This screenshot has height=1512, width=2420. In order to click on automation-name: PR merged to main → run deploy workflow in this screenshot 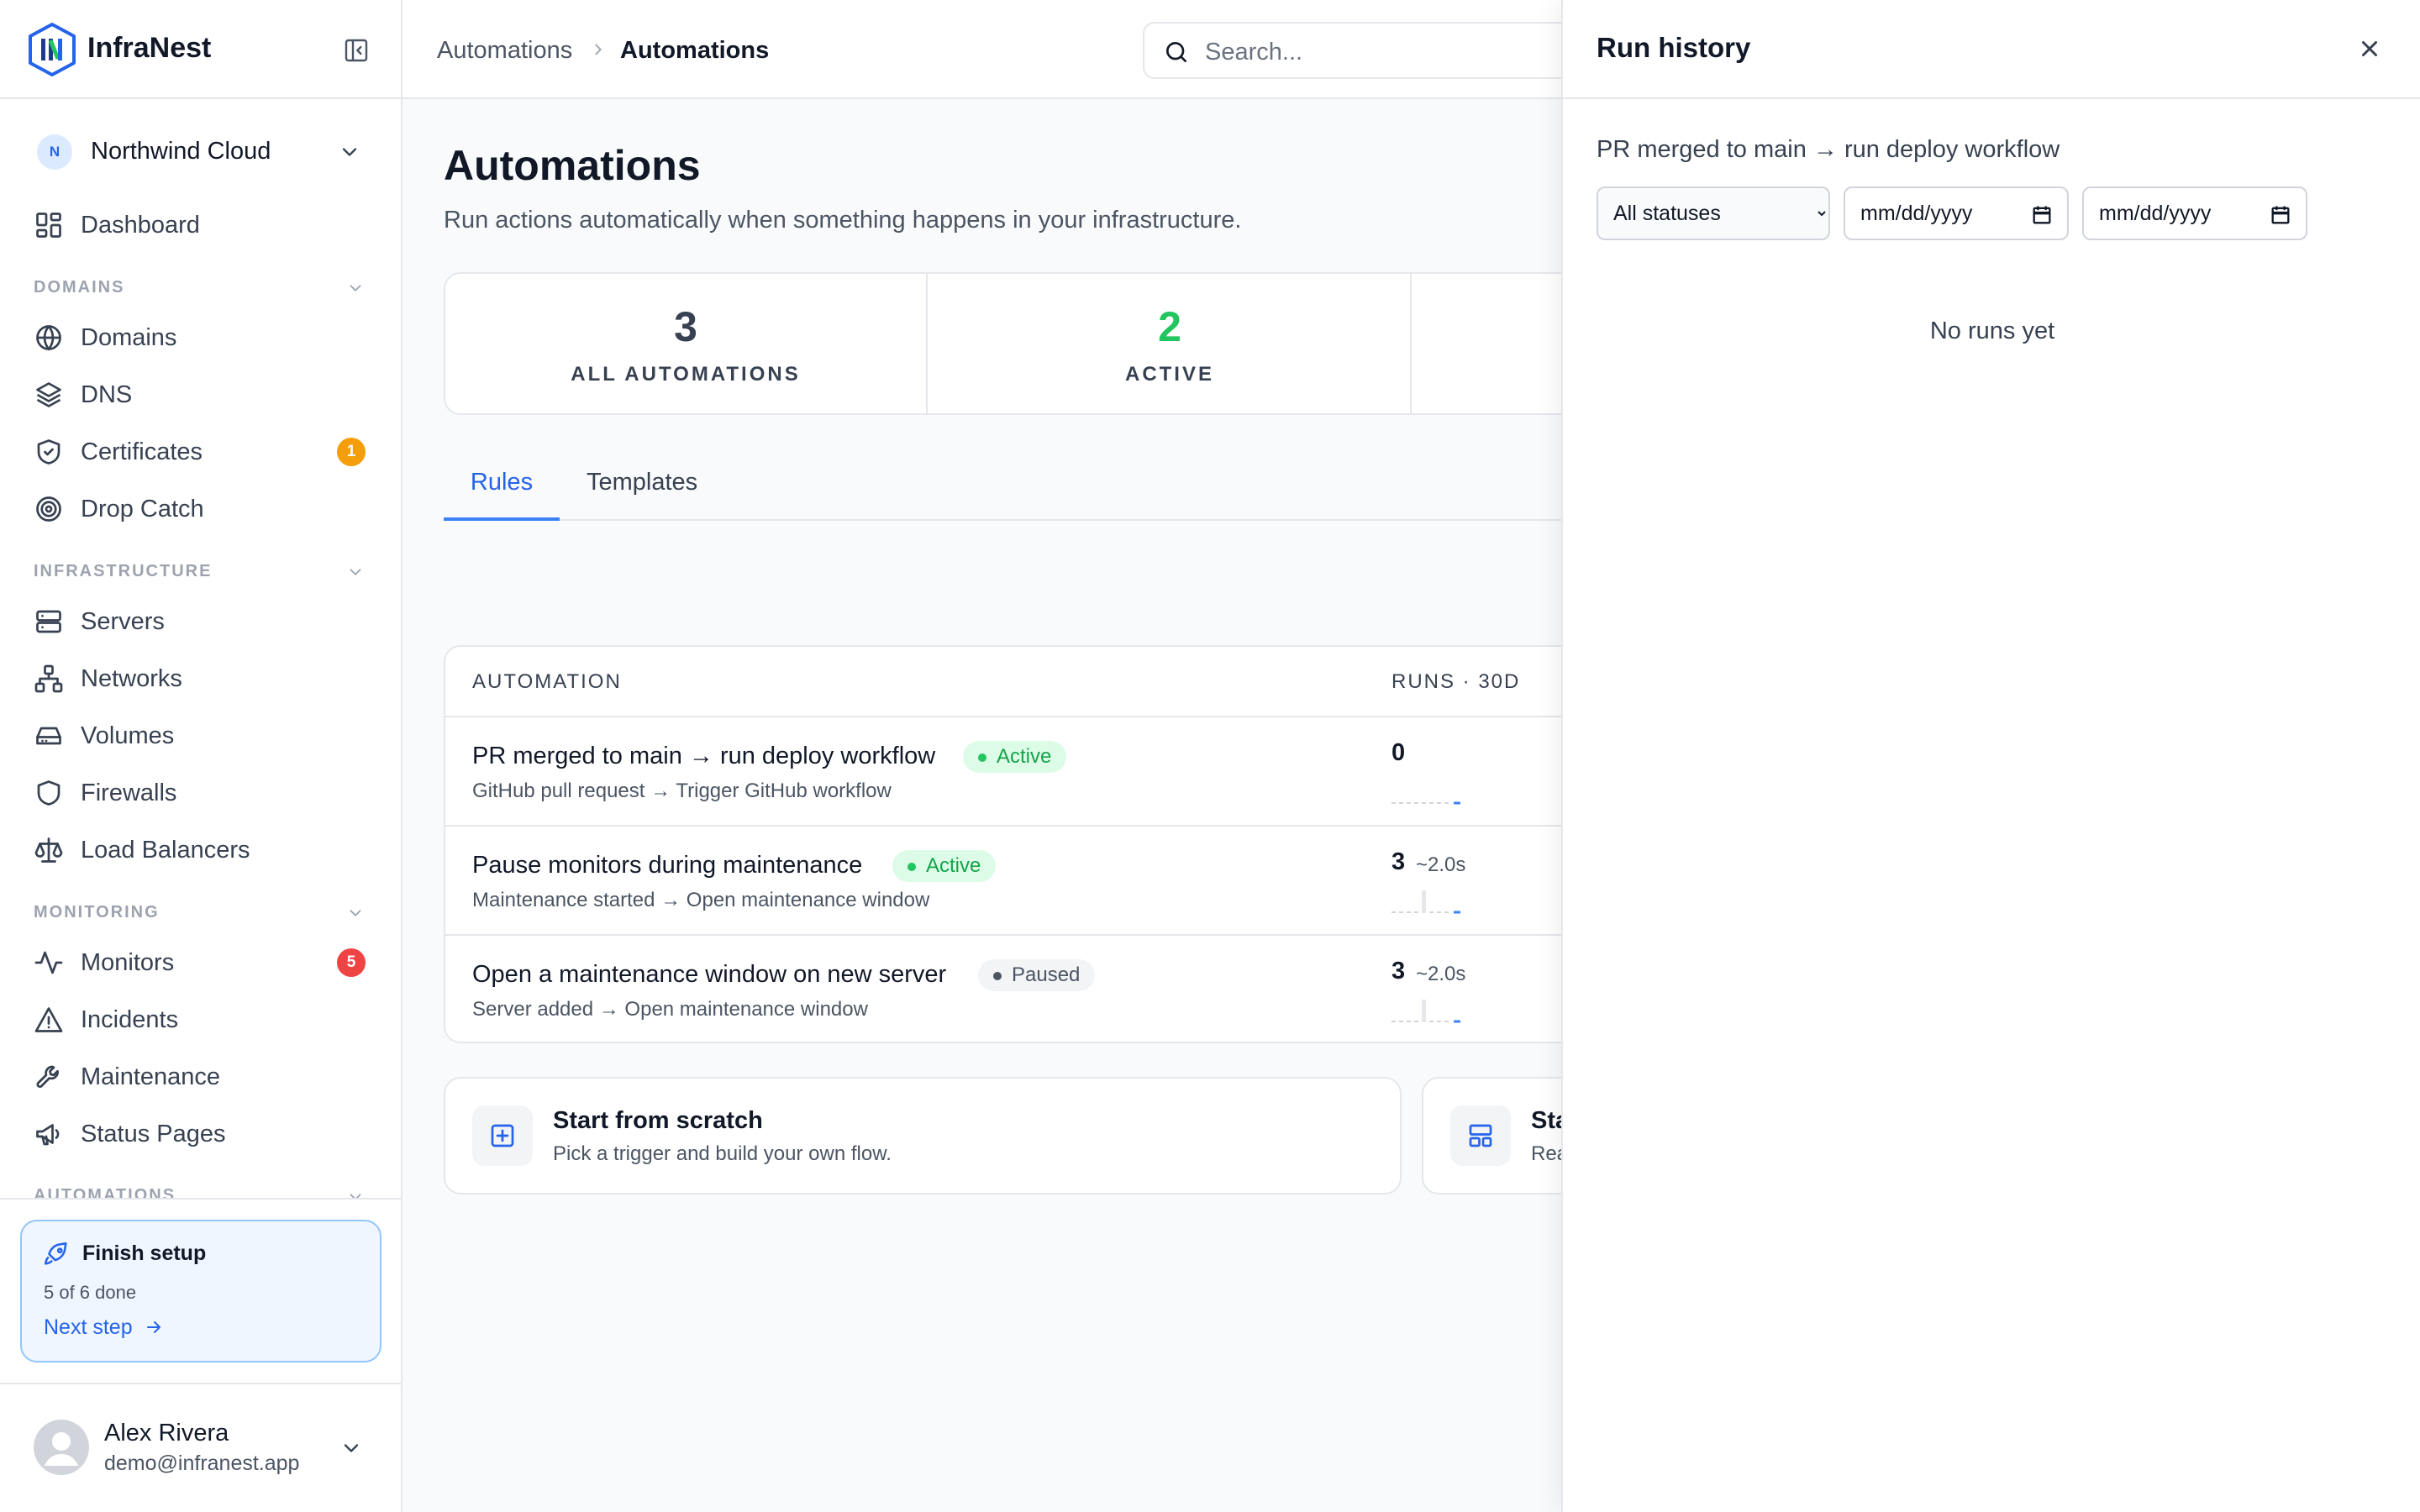, I will do `click(704, 756)`.